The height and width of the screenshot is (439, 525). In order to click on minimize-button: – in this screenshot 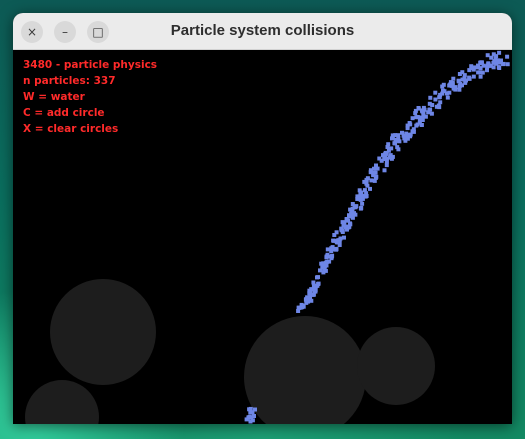, I will do `click(65, 32)`.